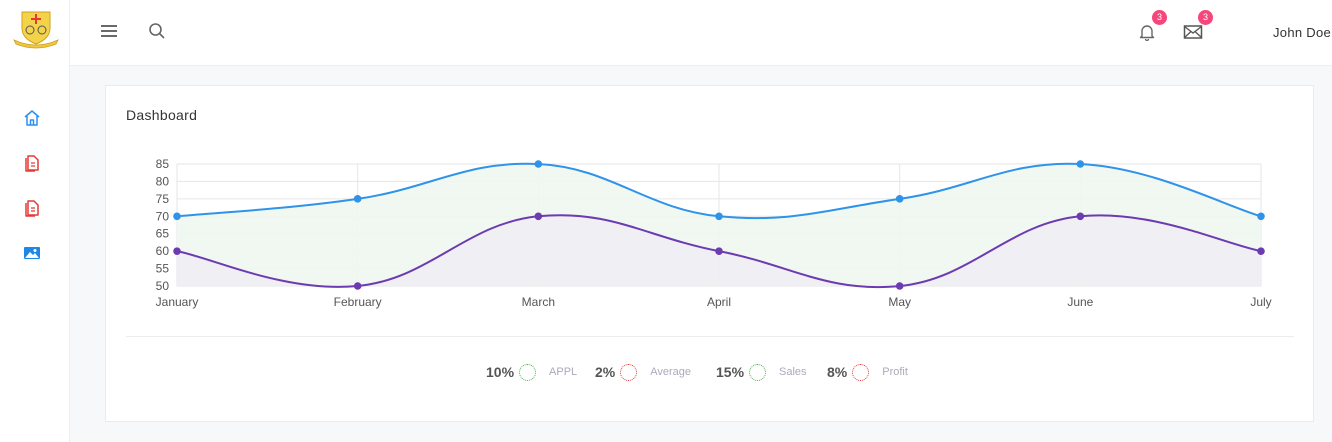 This screenshot has width=1332, height=442. Describe the element at coordinates (163, 286) in the screenshot. I see `y-tick-label: 50` at that location.